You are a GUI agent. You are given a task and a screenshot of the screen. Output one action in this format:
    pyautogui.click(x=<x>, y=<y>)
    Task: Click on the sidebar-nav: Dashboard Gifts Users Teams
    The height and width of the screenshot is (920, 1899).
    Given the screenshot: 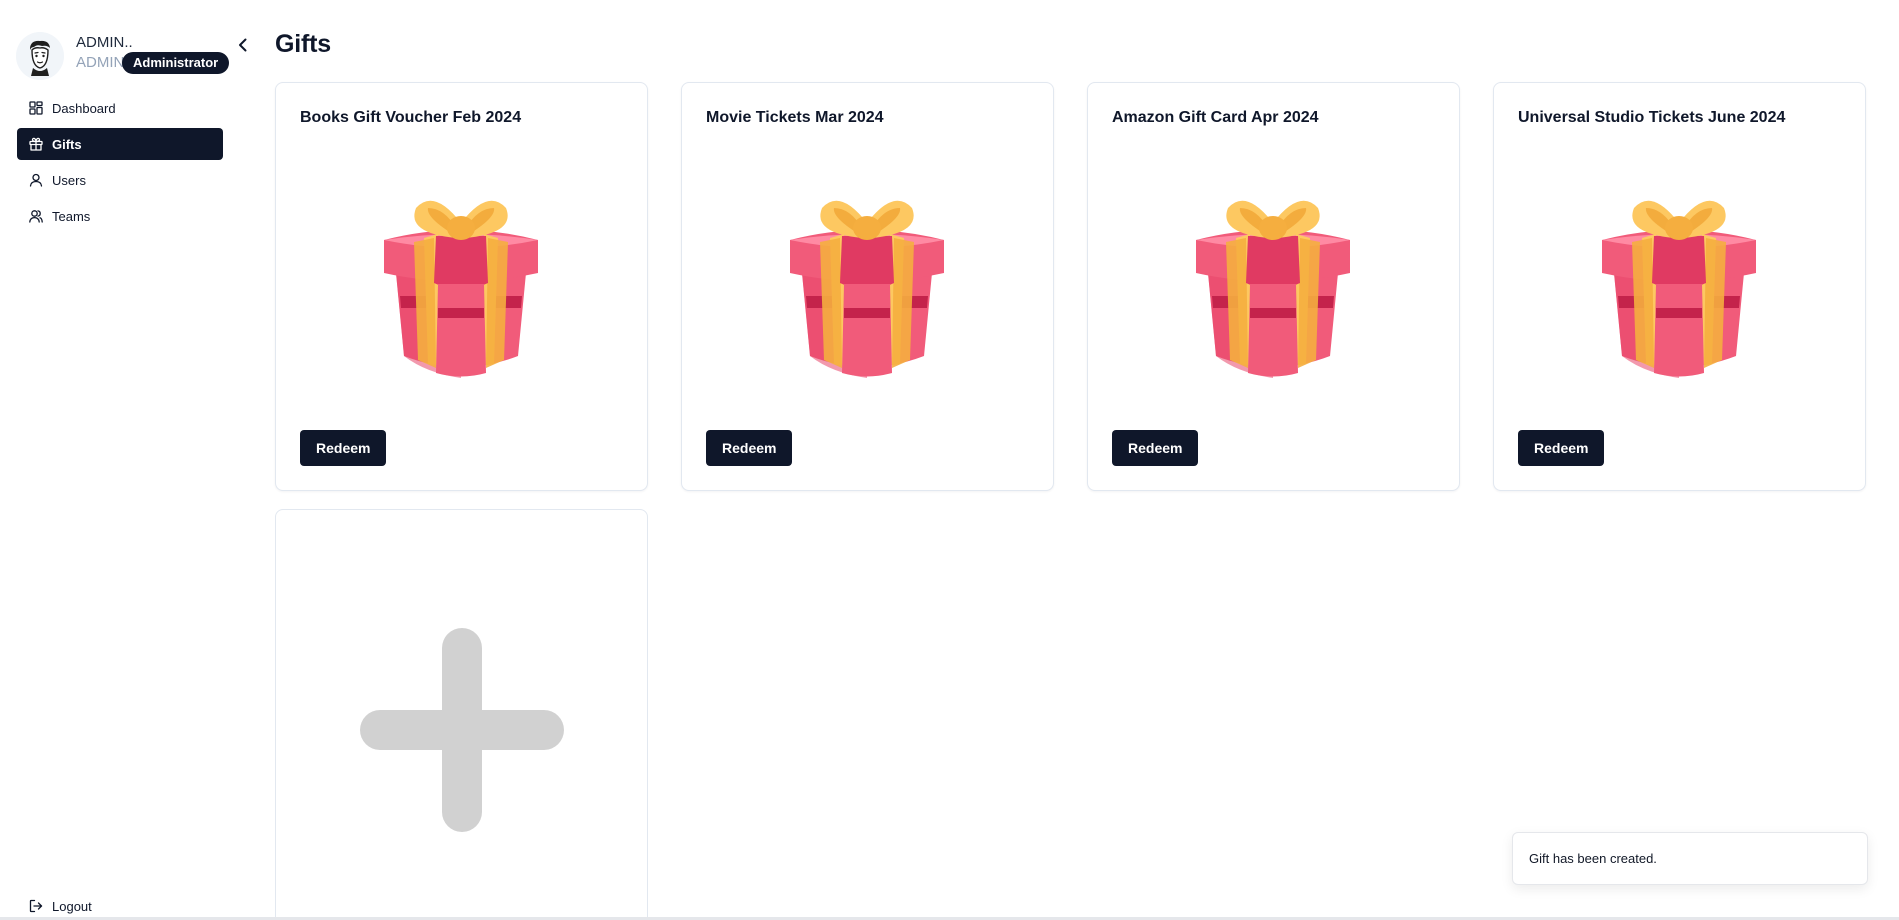 What is the action you would take?
    pyautogui.click(x=120, y=164)
    